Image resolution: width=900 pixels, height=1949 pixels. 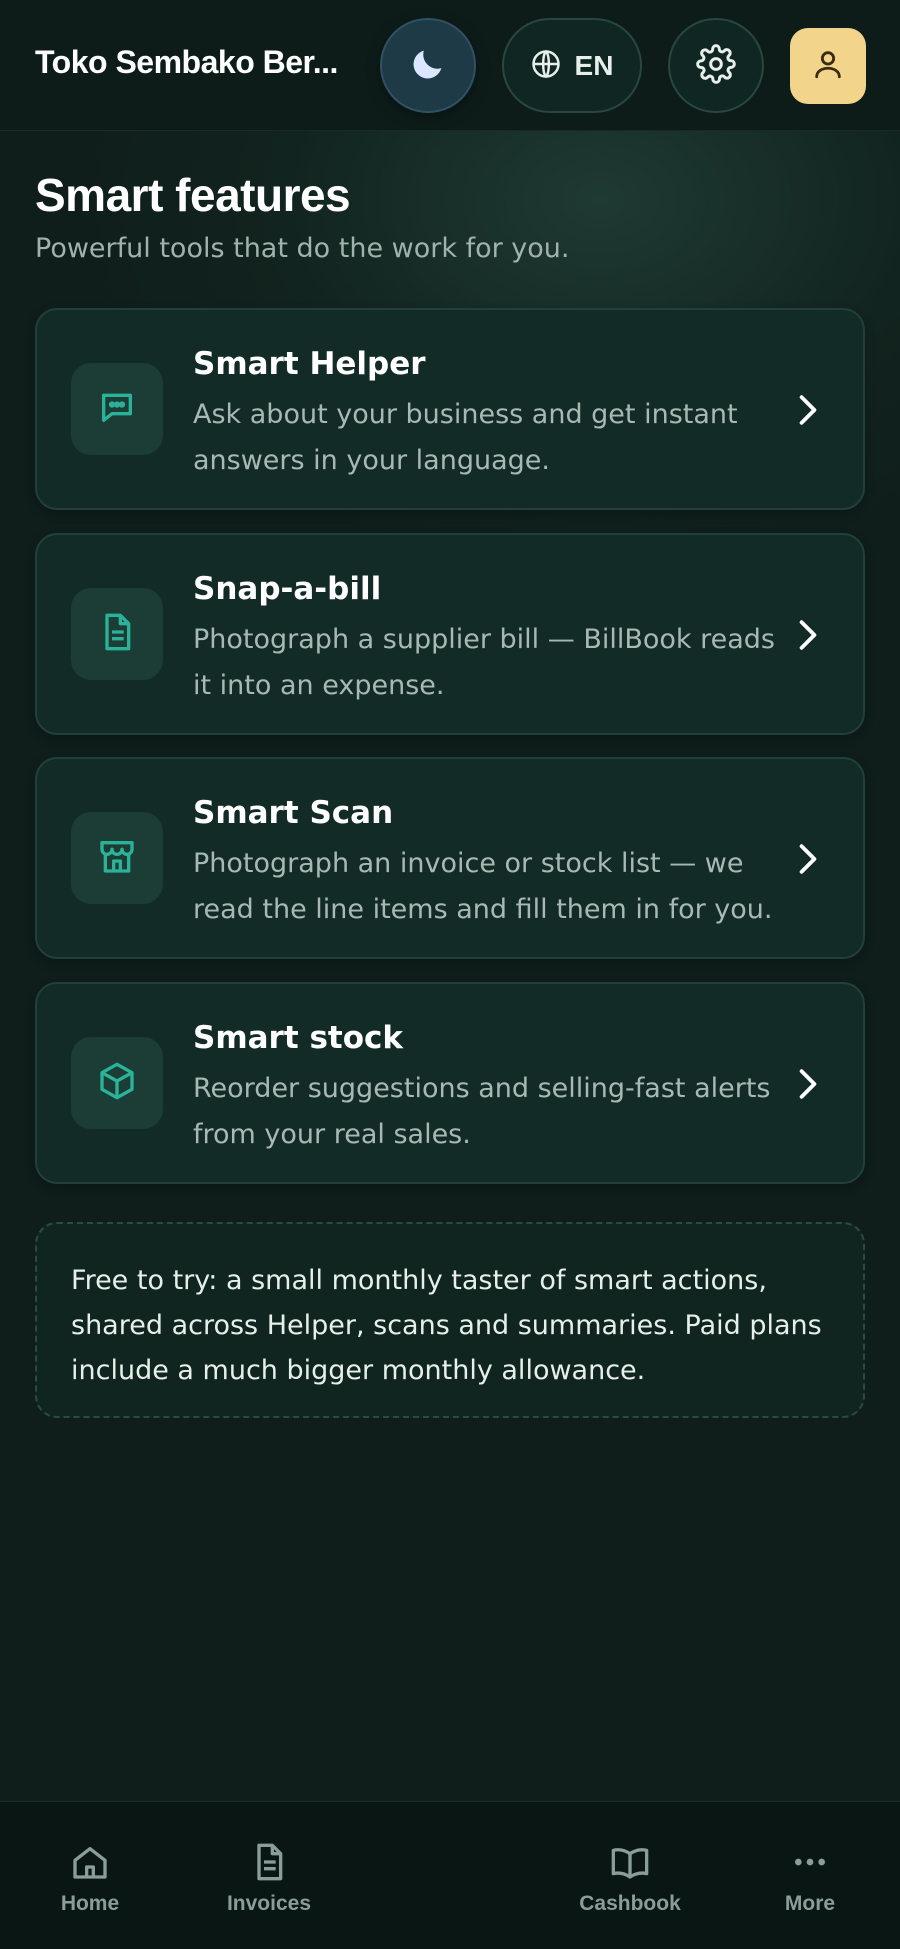 I want to click on gear-icon, so click(x=716, y=65).